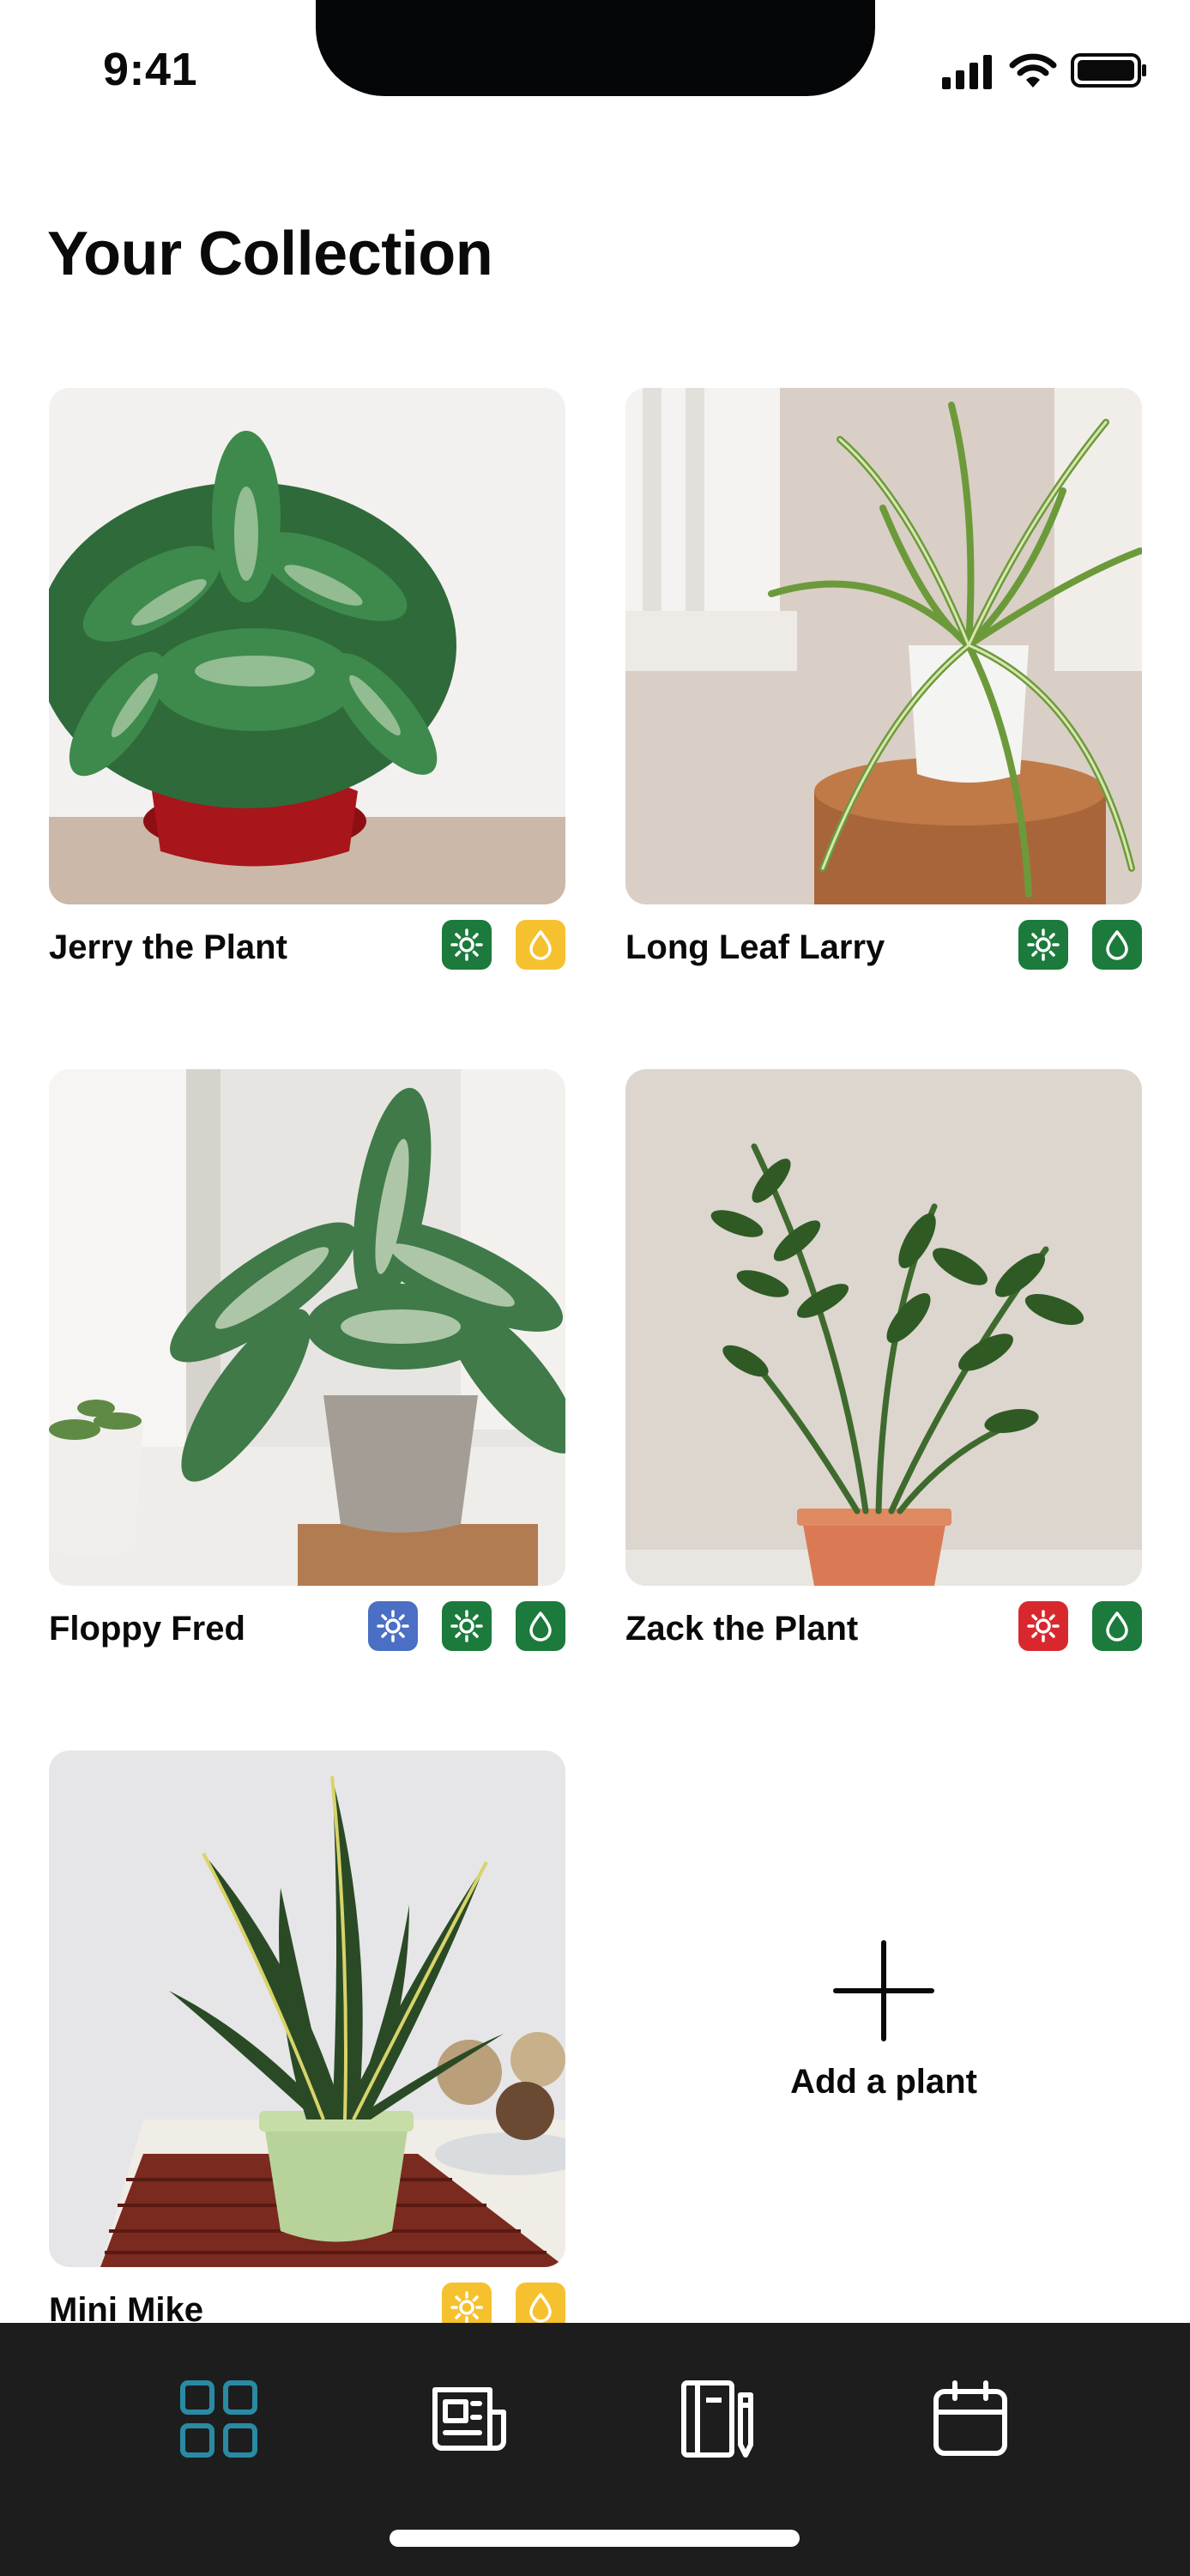 The height and width of the screenshot is (2576, 1190). I want to click on battery-icon, so click(1108, 70).